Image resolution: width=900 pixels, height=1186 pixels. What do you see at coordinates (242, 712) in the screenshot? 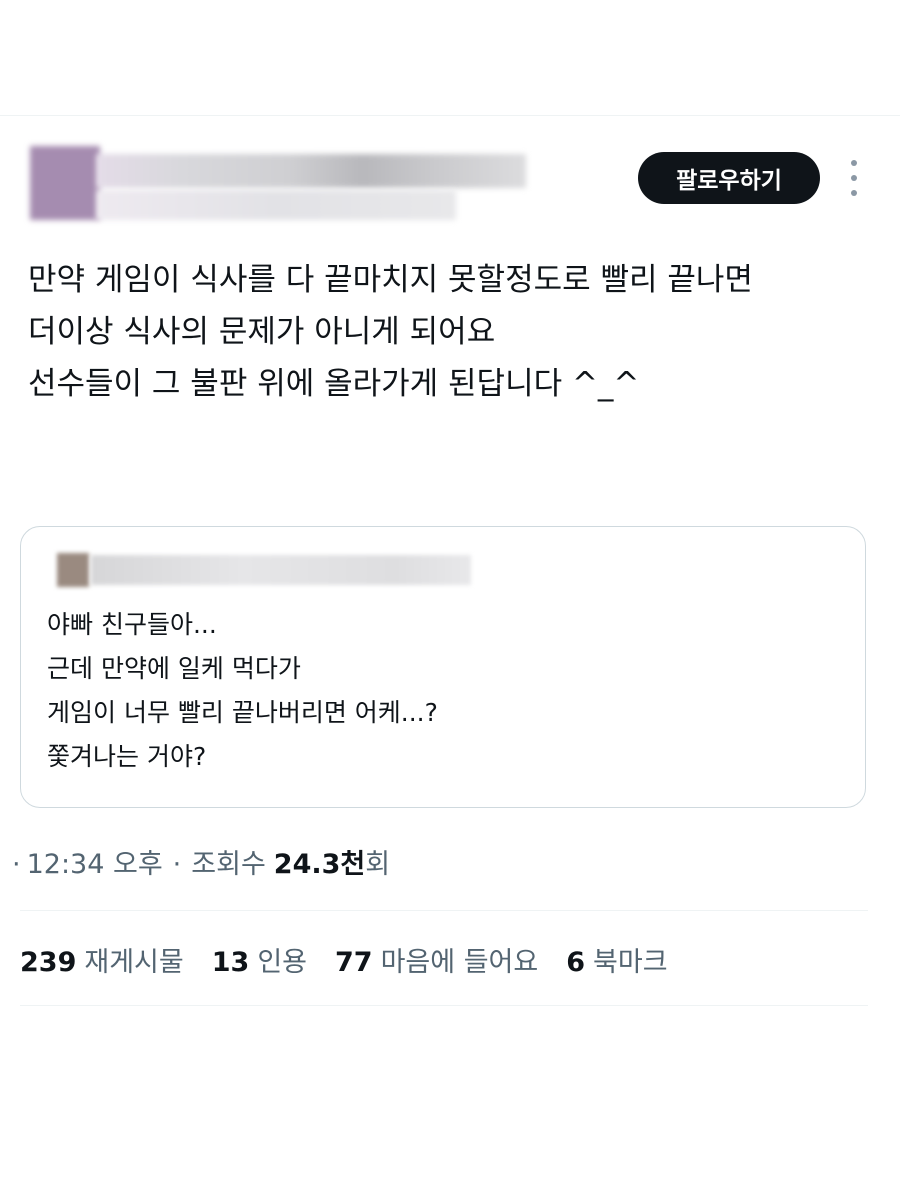
I see `quote-line: 게임이 너무 빨리 끝나버리면 어케...?` at bounding box center [242, 712].